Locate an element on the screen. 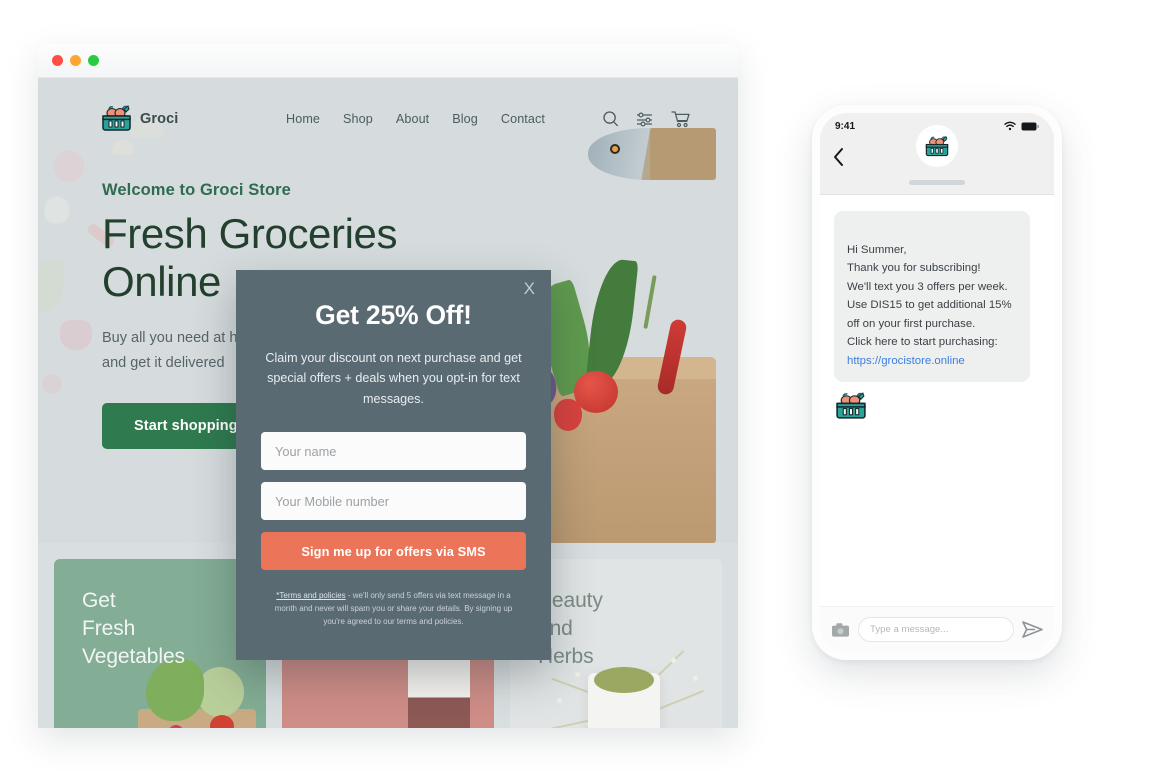 The height and width of the screenshot is (784, 1172). browser-title-bar is located at coordinates (388, 61).